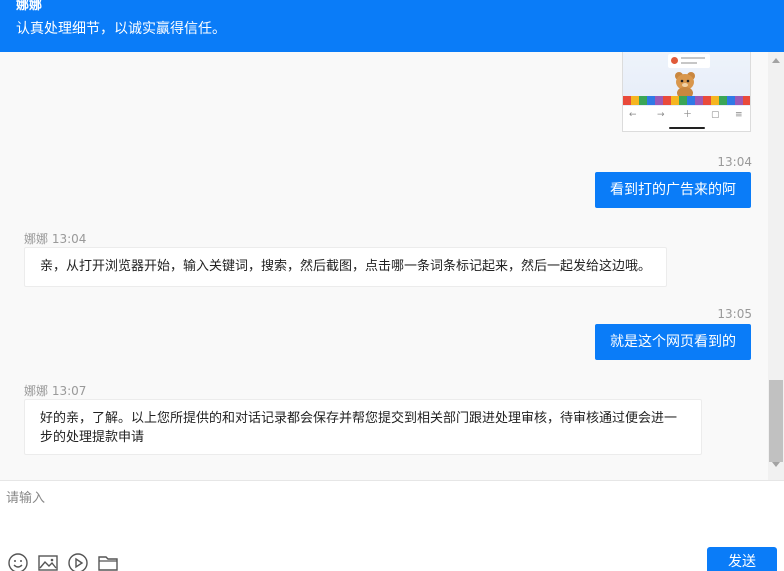  What do you see at coordinates (734, 314) in the screenshot?
I see `message-time: 13:05` at bounding box center [734, 314].